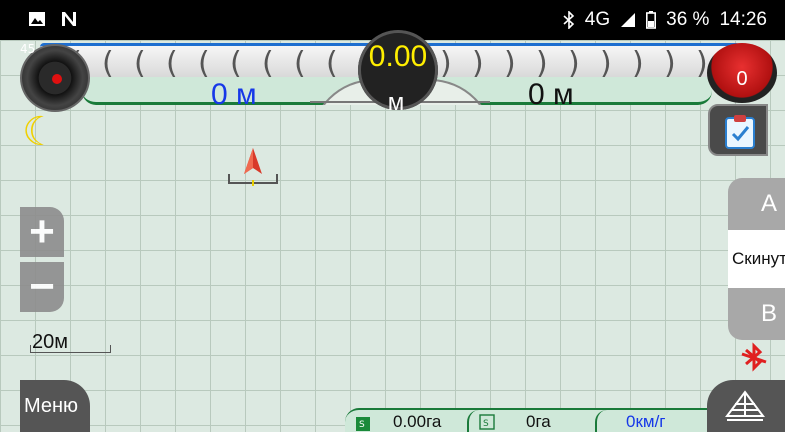  I want to click on plus-icon: +, so click(42, 231).